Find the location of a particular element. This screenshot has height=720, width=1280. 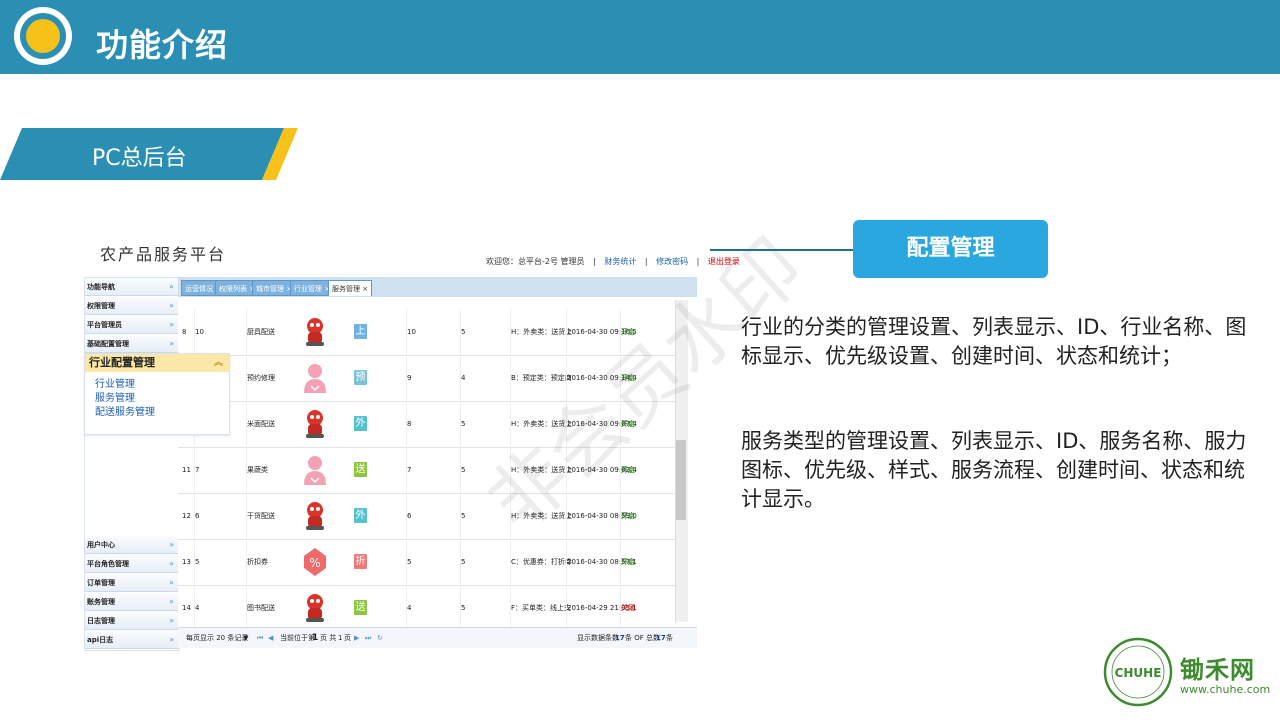

page-title: 功能介绍 is located at coordinates (162, 45).